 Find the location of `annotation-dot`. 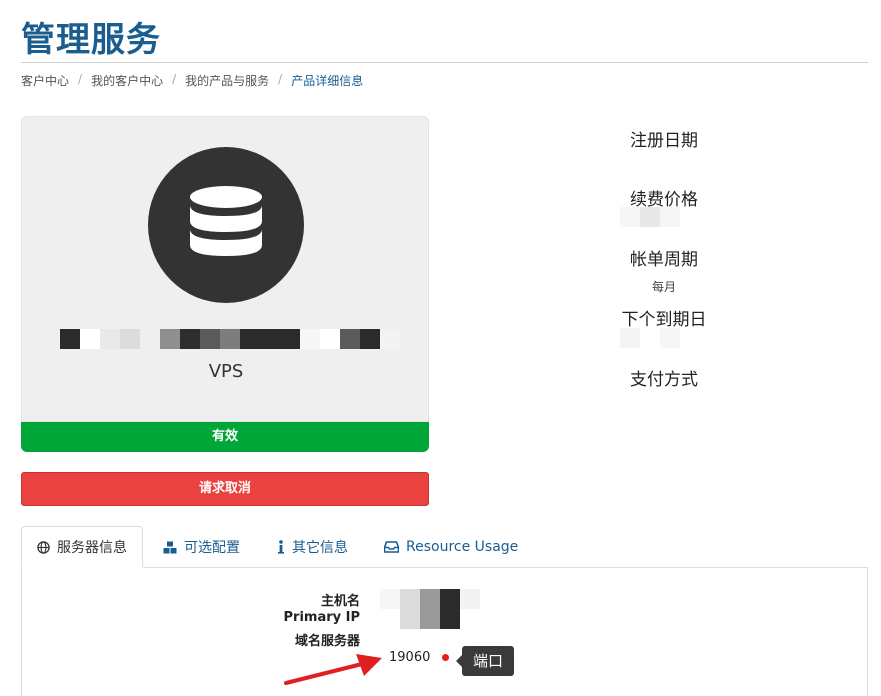

annotation-dot is located at coordinates (445, 657).